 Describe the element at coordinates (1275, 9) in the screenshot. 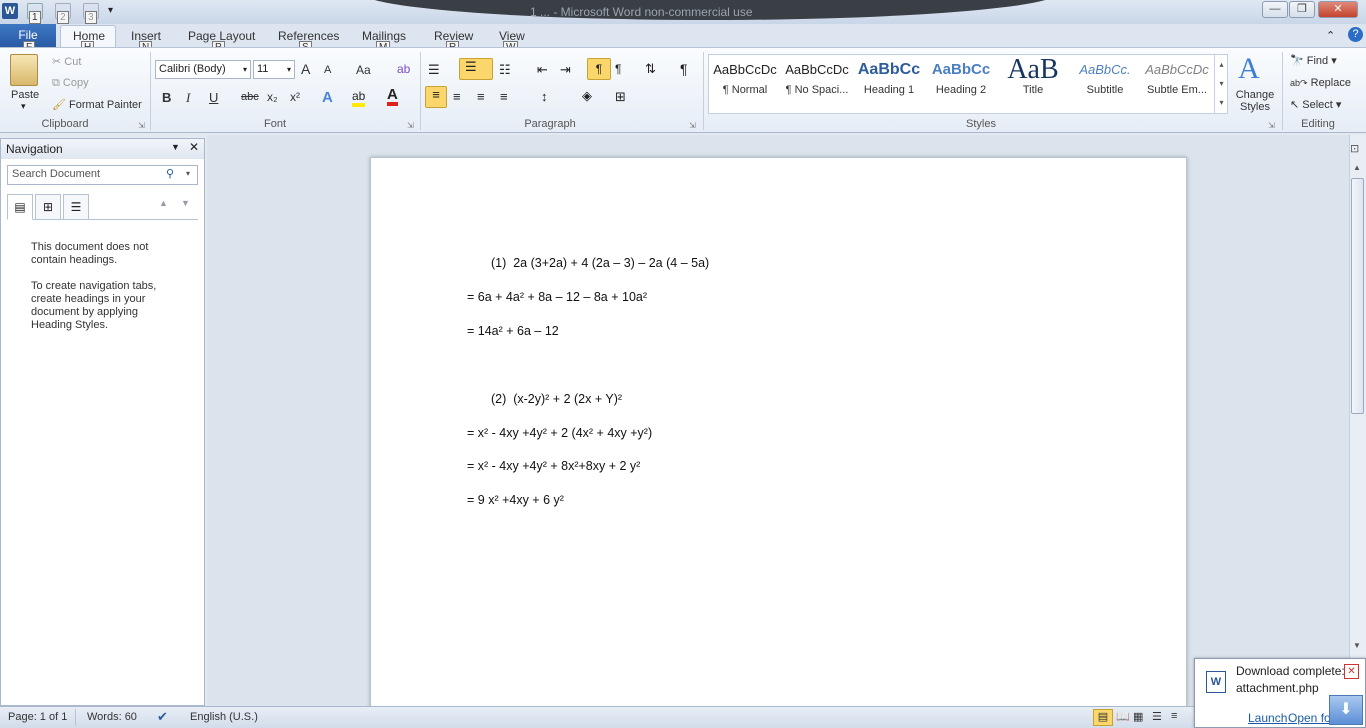

I see `minimize-button: —` at that location.